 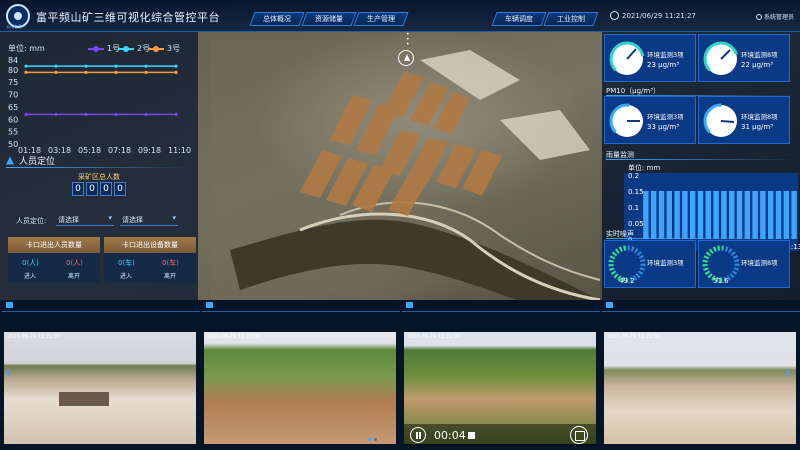 I want to click on clock-icon, so click(x=614, y=15).